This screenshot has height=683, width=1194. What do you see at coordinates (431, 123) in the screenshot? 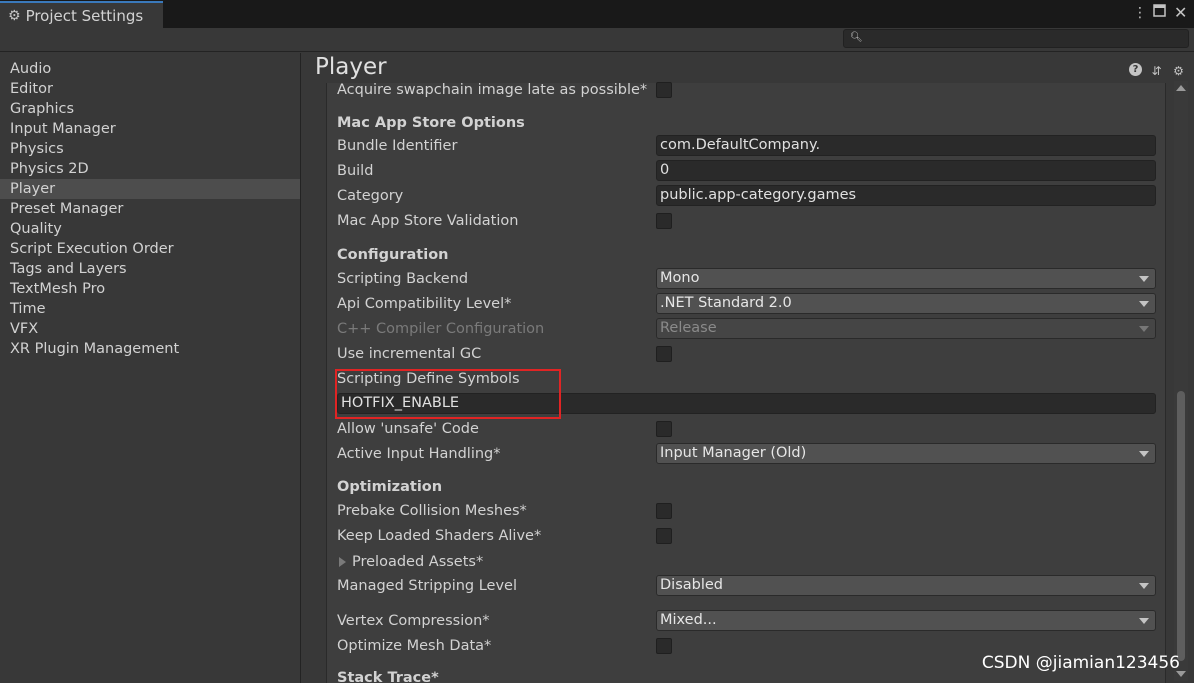
I see `section-mac-app-store: Mac App Store Options` at bounding box center [431, 123].